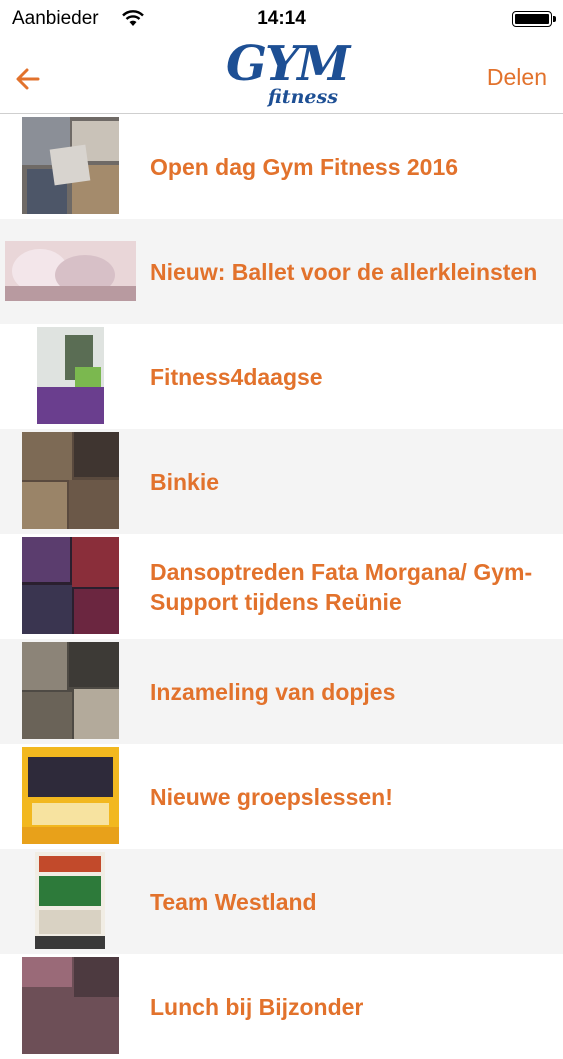 The height and width of the screenshot is (1059, 563). I want to click on arrow-left-icon, so click(28, 79).